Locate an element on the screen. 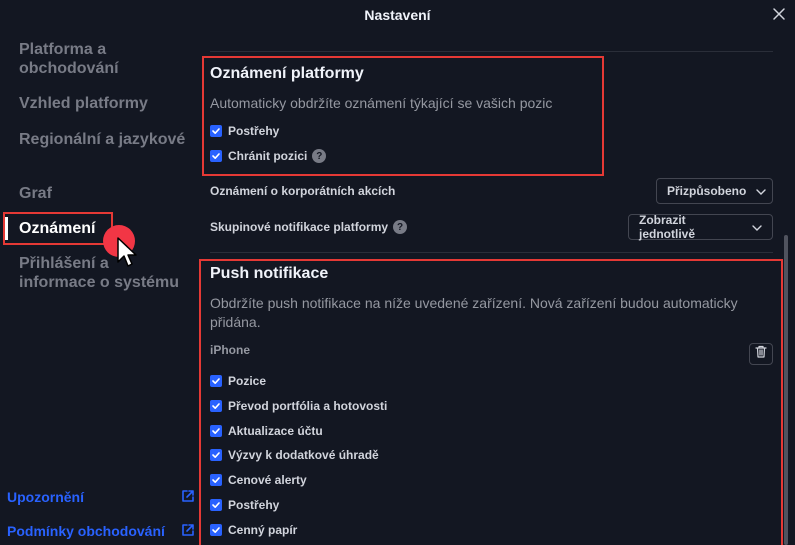  setting-label-text: Skupinové notifikace platformy is located at coordinates (299, 227).